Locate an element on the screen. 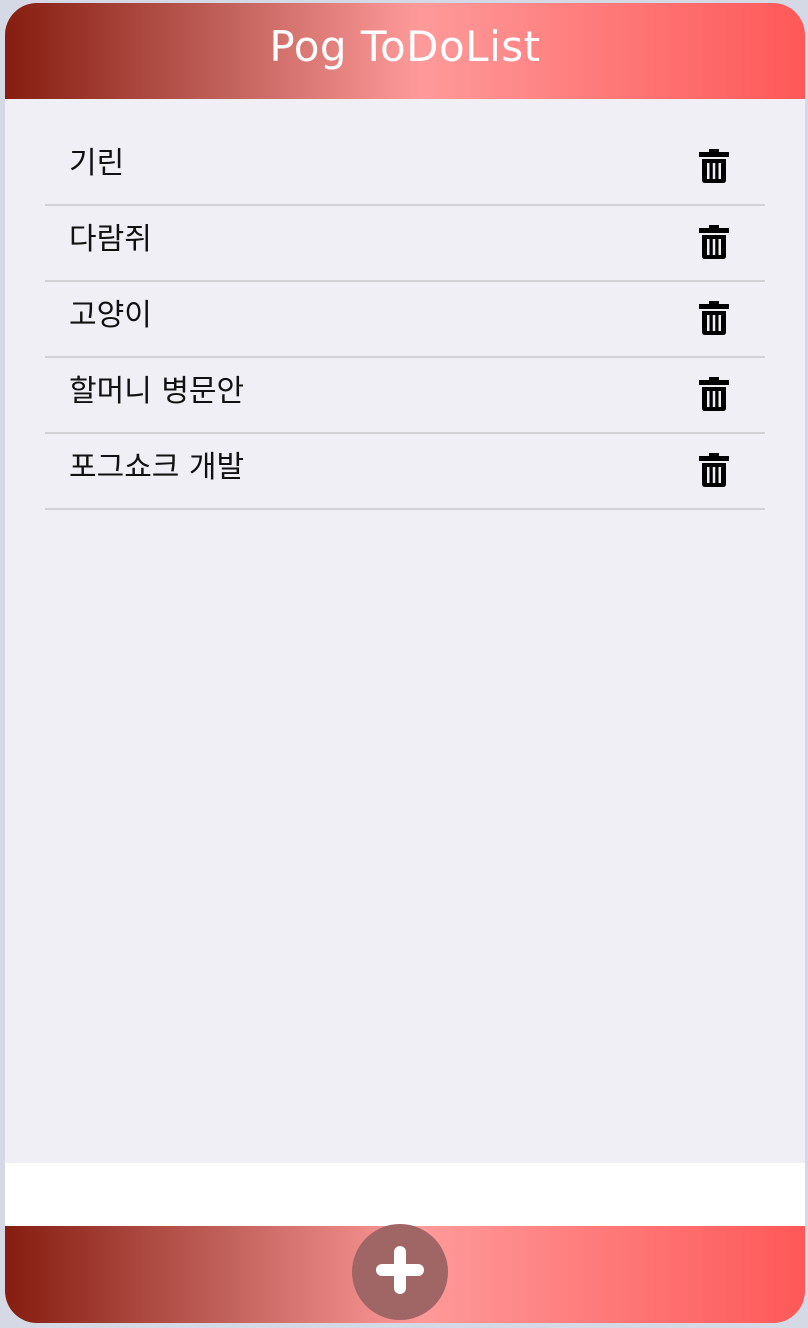  plus-icon is located at coordinates (400, 1272).